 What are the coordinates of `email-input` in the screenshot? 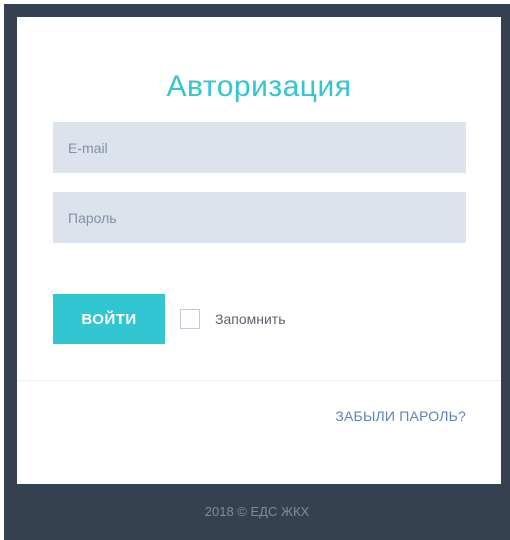 It's located at (259, 147).